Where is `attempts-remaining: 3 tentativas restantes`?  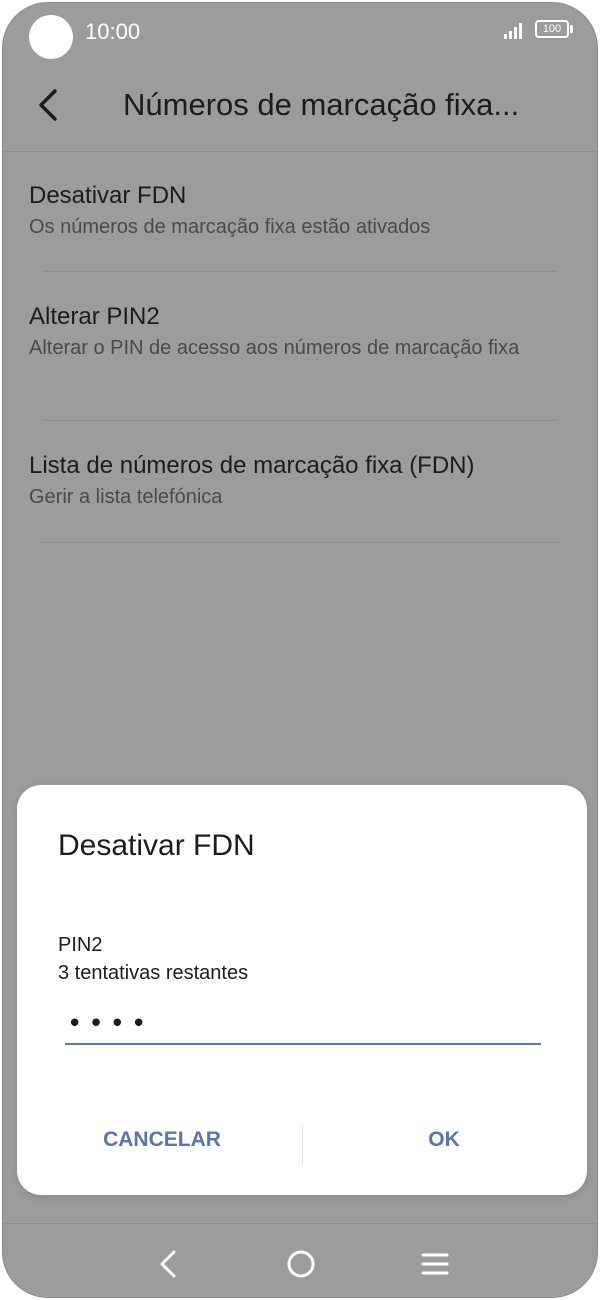 attempts-remaining: 3 tentativas restantes is located at coordinates (153, 973).